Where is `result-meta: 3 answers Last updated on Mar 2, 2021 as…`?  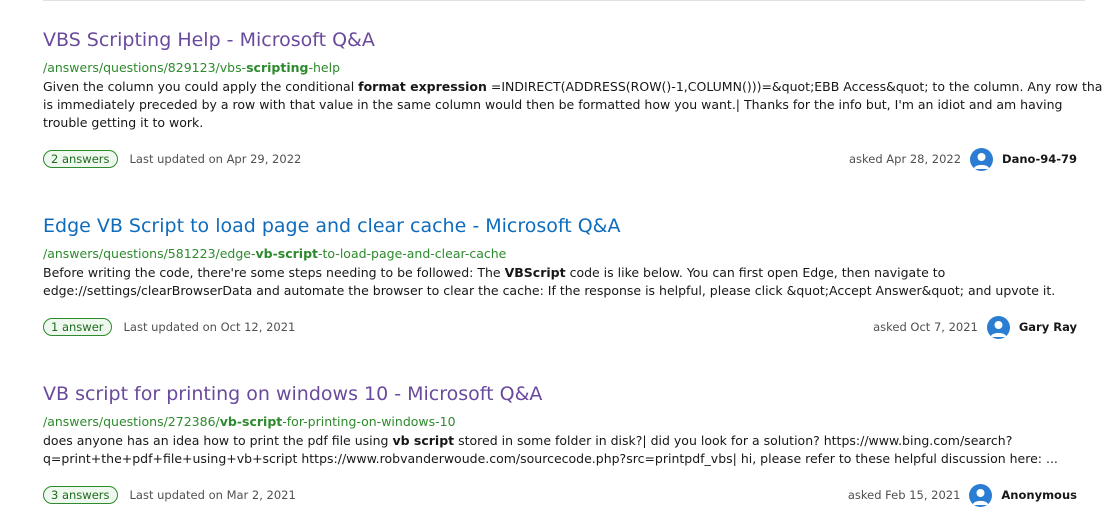
result-meta: 3 answers Last updated on Mar 2, 2021 as… is located at coordinates (560, 495).